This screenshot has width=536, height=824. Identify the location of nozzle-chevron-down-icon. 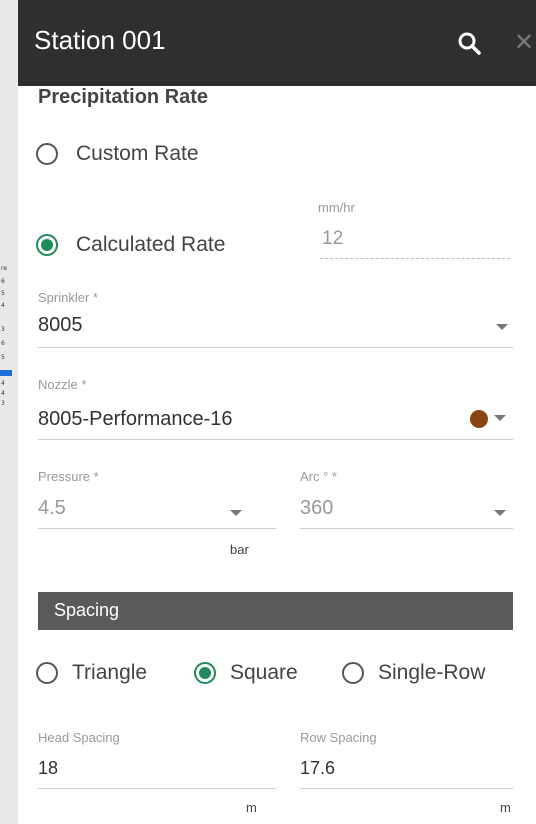
(500, 418).